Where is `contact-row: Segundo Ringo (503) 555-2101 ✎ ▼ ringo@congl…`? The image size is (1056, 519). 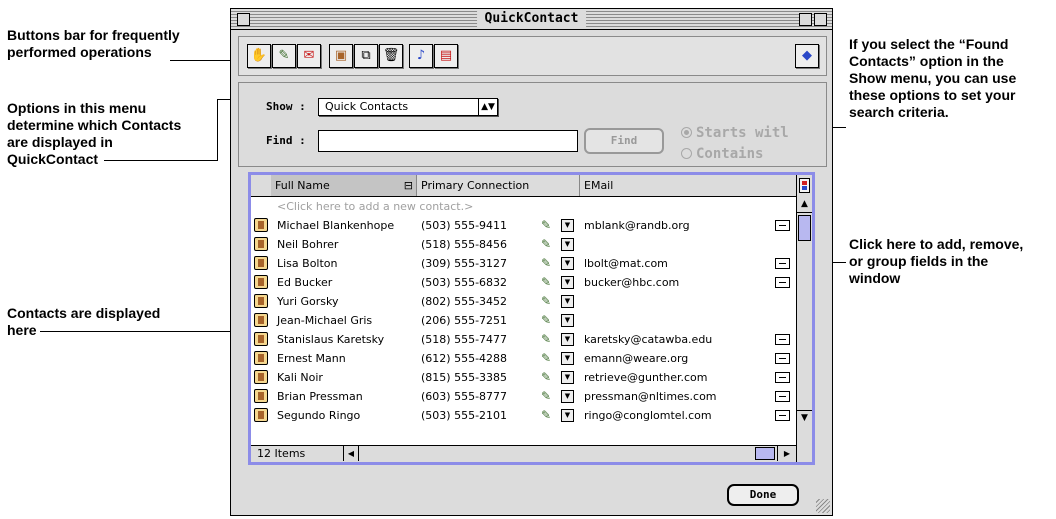
contact-row: Segundo Ringo (503) 555-2101 ✎ ▼ ringo@congl… is located at coordinates (523, 415).